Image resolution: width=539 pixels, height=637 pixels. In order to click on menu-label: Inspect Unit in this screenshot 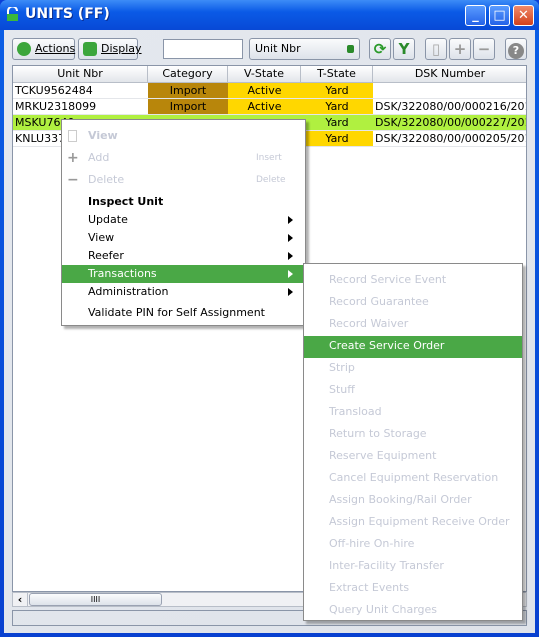, I will do `click(126, 201)`.